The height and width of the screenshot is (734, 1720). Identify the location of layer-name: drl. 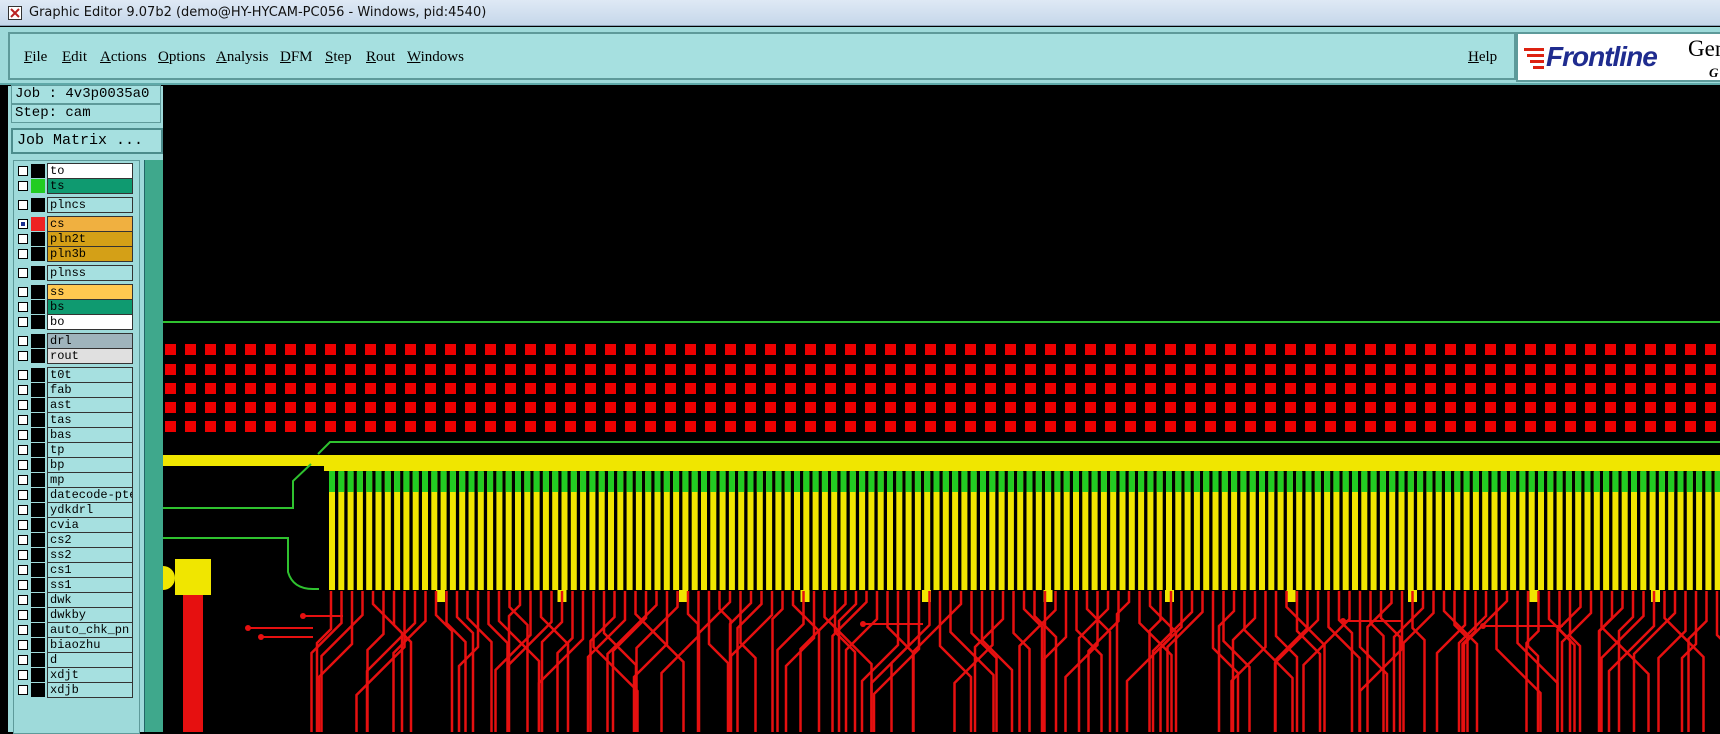
(90, 341).